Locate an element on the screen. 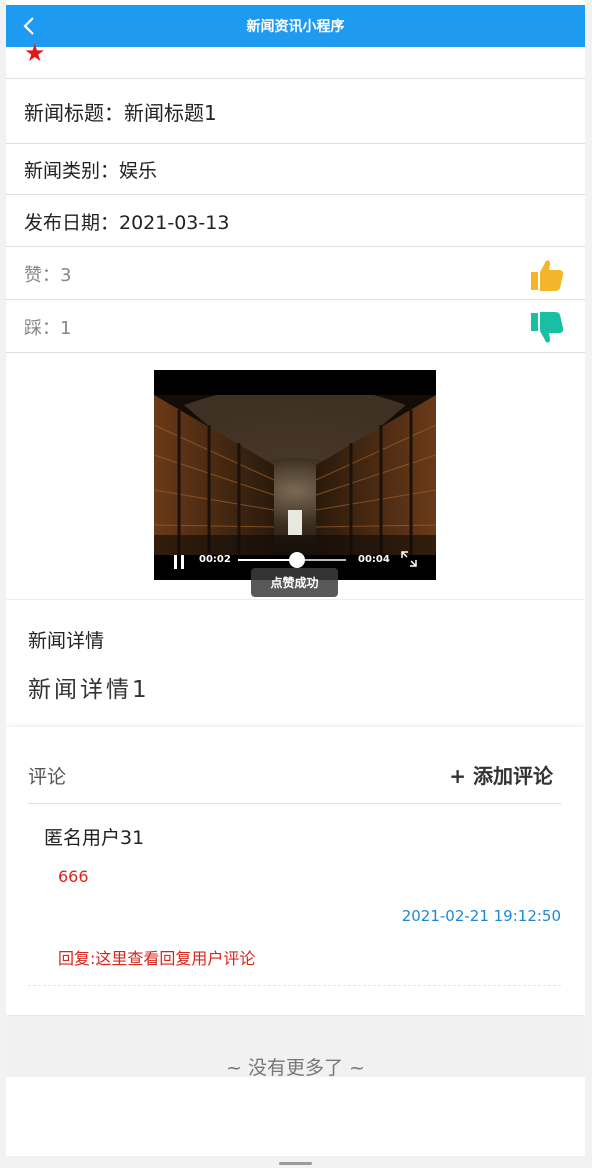 The height and width of the screenshot is (1168, 592). news-title: 新闻标题：新闻标题1 is located at coordinates (120, 112).